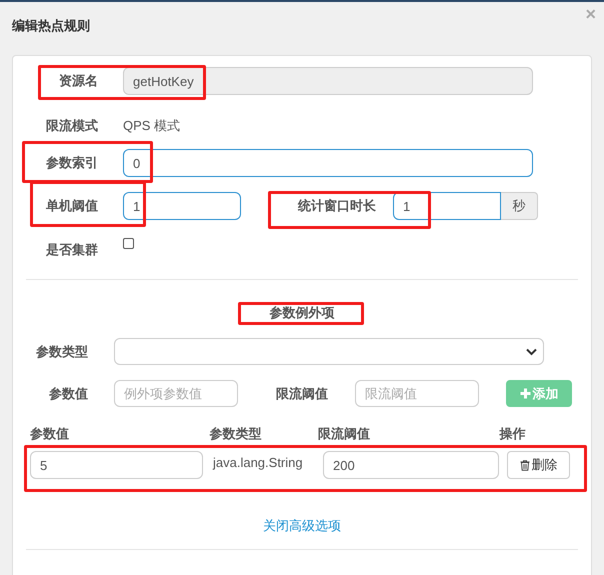  What do you see at coordinates (336, 206) in the screenshot?
I see `window-label: 统计窗口时长` at bounding box center [336, 206].